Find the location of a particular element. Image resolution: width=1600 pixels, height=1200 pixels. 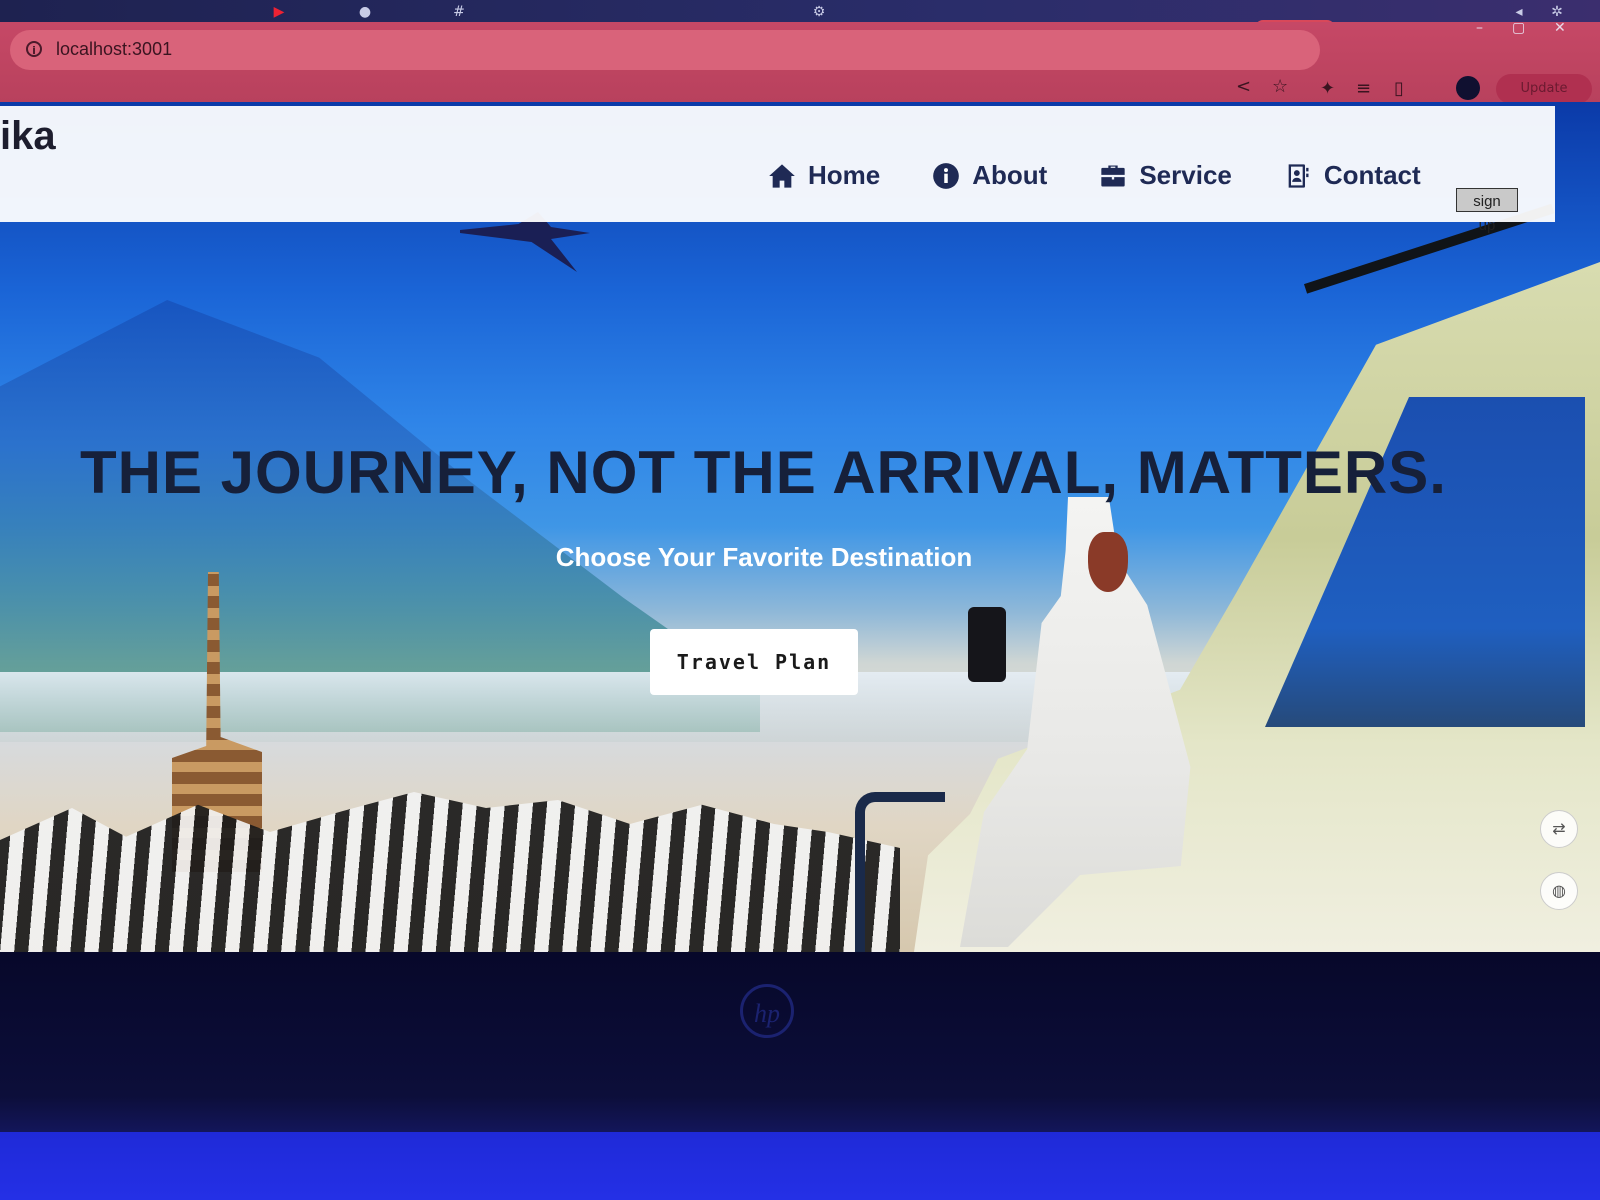

hero-headline: THE JOURNEY, NOT THE ARRIVAL, MATTERS. is located at coordinates (763, 472).